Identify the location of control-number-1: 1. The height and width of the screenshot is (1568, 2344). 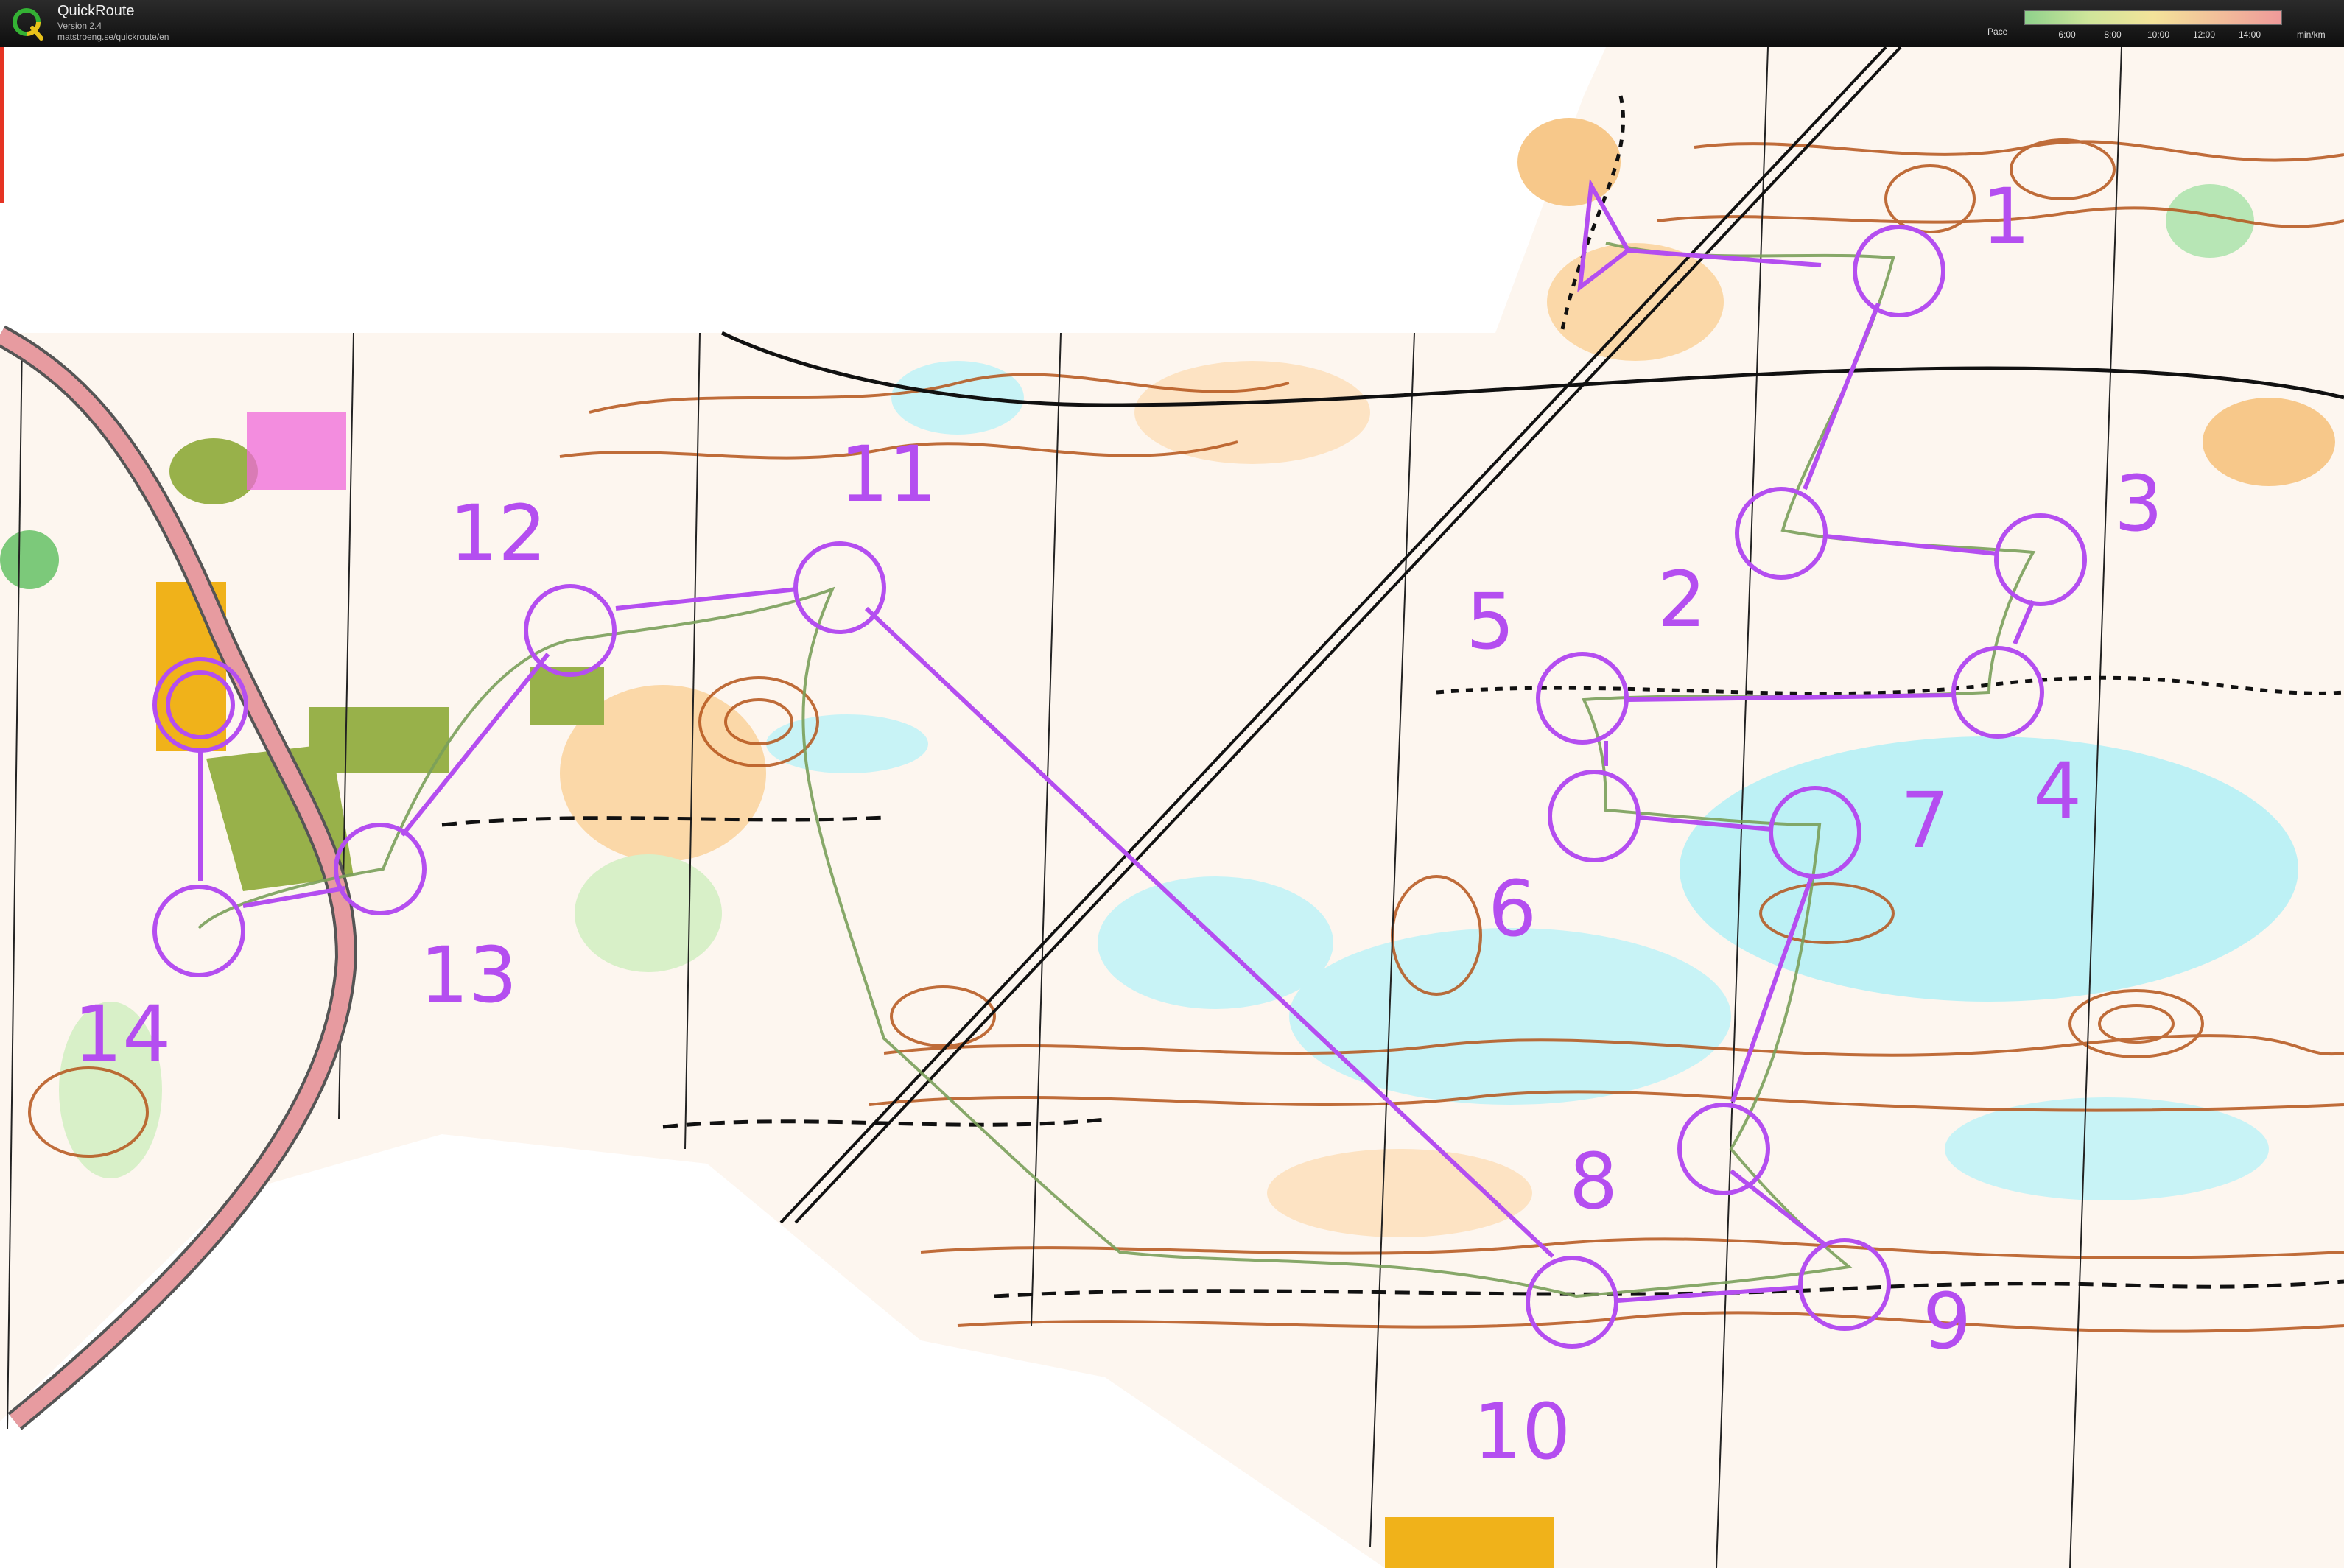
(2006, 216).